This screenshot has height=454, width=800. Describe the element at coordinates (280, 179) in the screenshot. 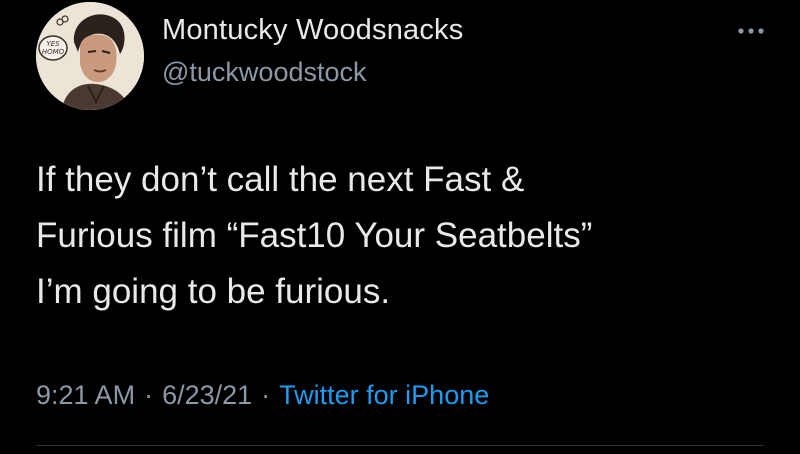

I see `tweet-text-line: If they don’t call the next Fast &` at that location.